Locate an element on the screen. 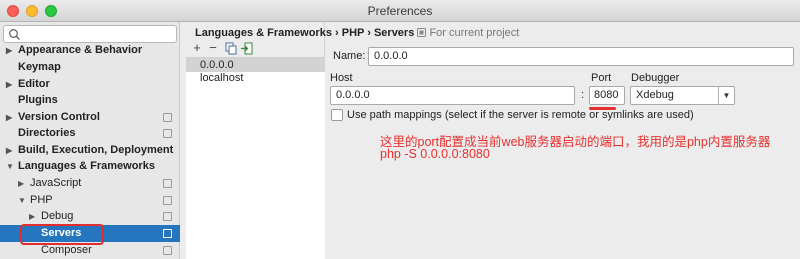 Image resolution: width=800 pixels, height=259 pixels. sidebar-item-javascript: ▶ JavaScript is located at coordinates (90, 183).